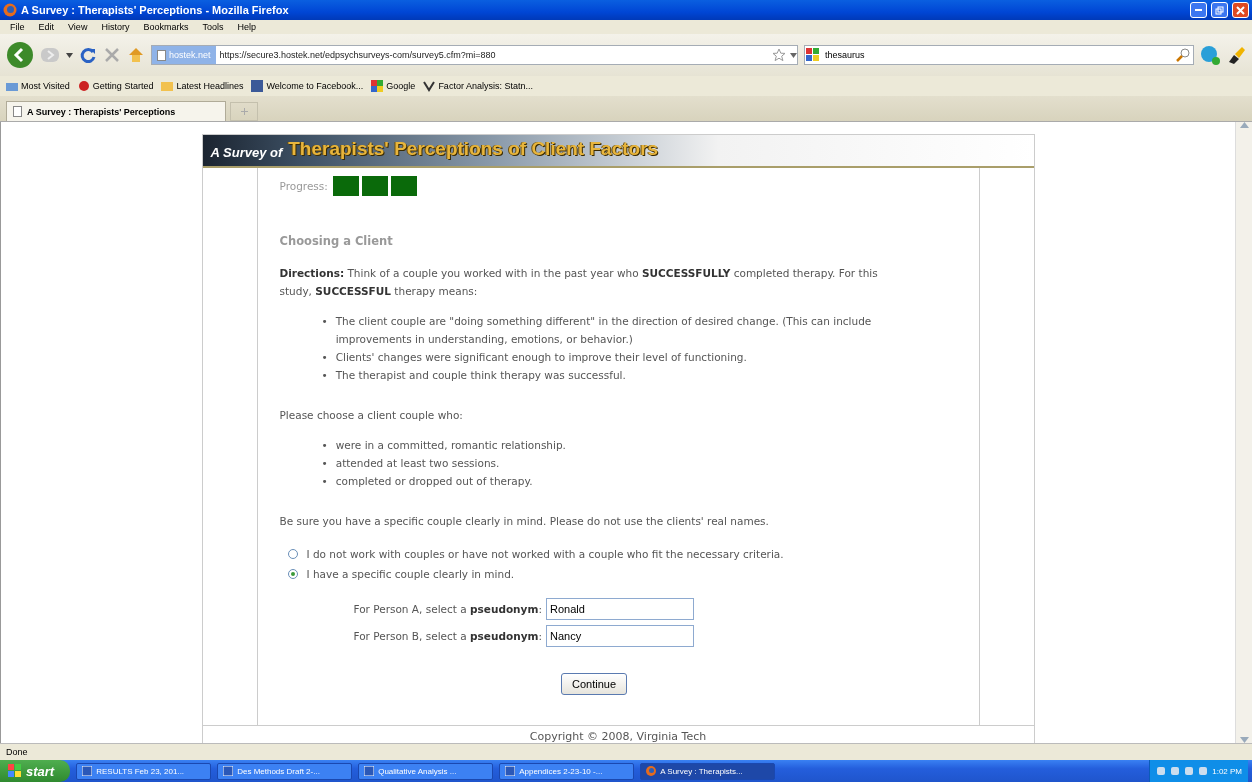 The height and width of the screenshot is (782, 1252). Describe the element at coordinates (619, 609) in the screenshot. I see `input-field: Ronald` at that location.